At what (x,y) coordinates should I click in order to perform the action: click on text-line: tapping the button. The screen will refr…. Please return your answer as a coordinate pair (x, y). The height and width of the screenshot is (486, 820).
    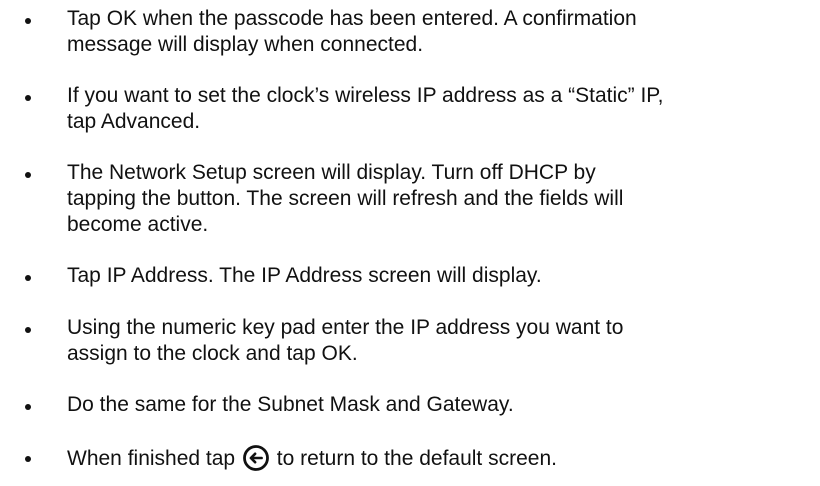
    Looking at the image, I should click on (345, 198).